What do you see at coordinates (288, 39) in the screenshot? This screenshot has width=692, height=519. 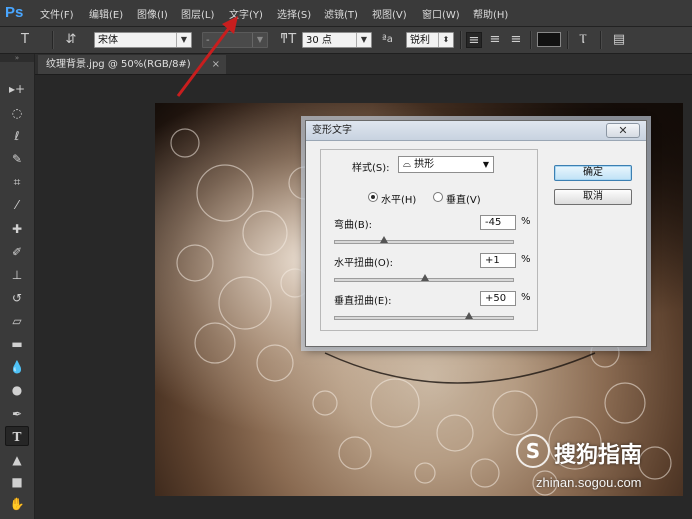 I see `font-size-icon: ͳT` at bounding box center [288, 39].